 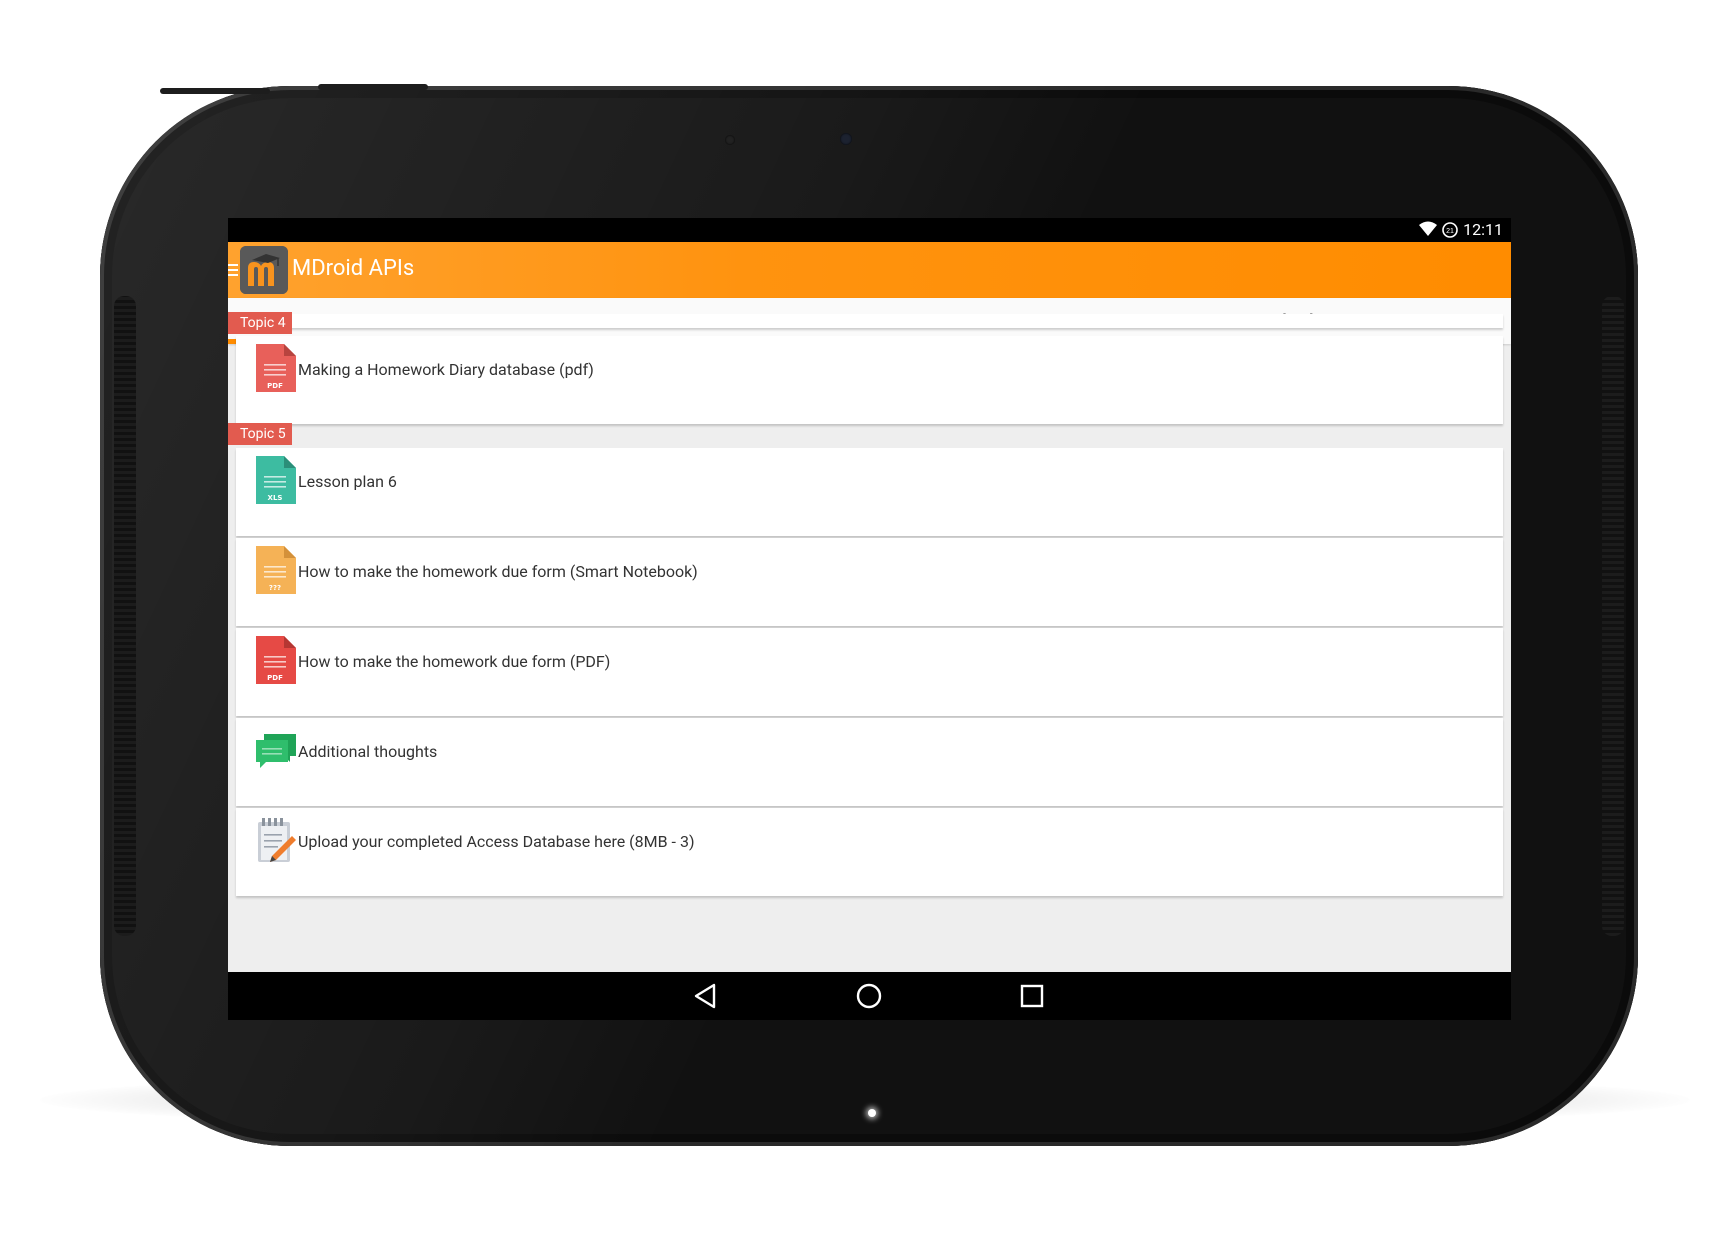 I want to click on xls-file-icon: XLS, so click(x=276, y=480).